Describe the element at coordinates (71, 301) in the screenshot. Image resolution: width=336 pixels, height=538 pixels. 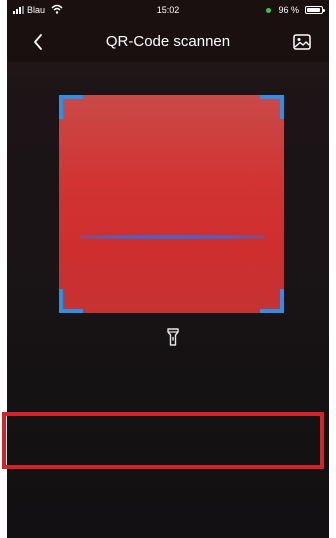
I see `scan-corner-bottom-left` at that location.